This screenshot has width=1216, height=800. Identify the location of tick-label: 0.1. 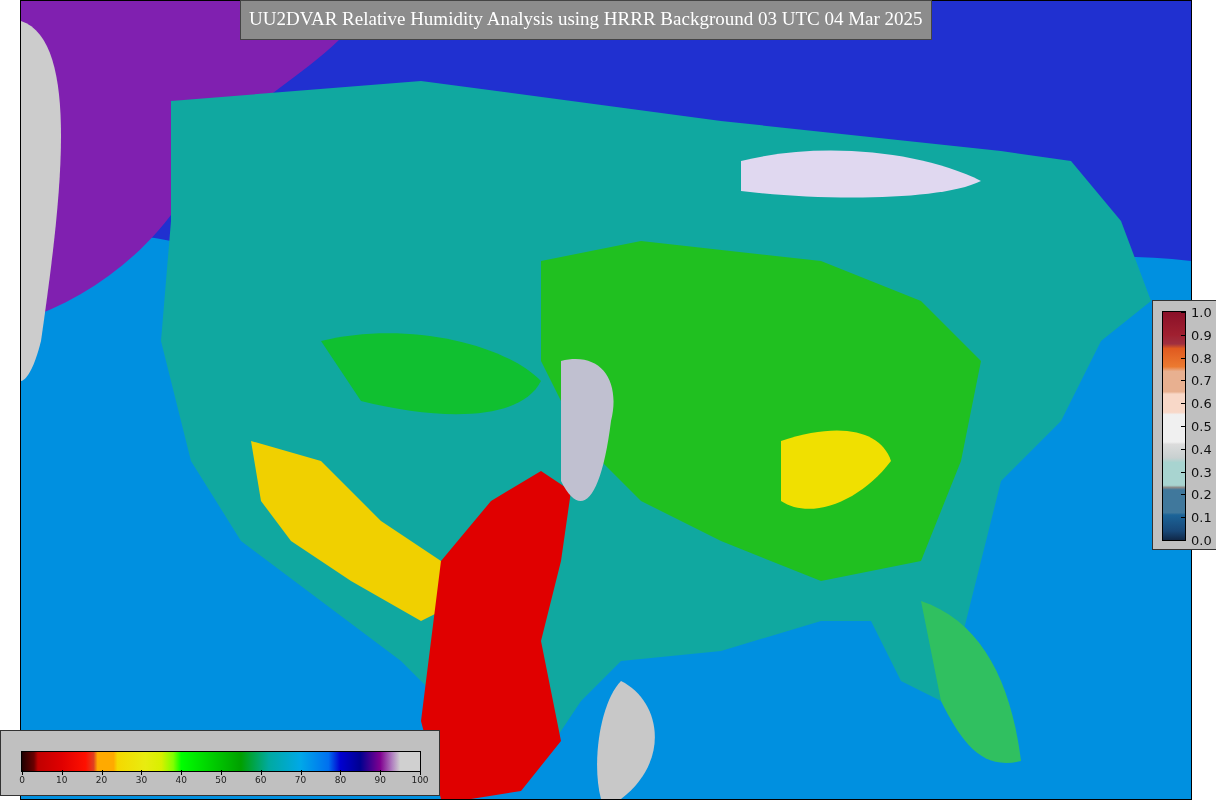
(1201, 517).